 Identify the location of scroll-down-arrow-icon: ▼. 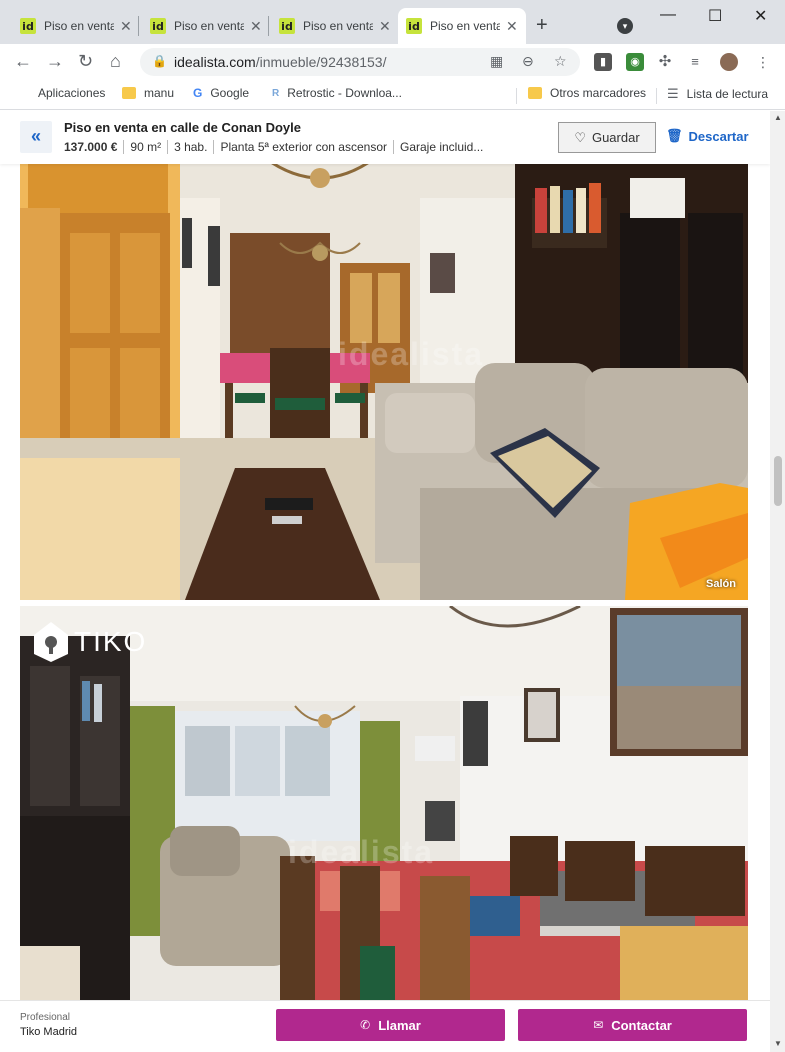
(778, 1043).